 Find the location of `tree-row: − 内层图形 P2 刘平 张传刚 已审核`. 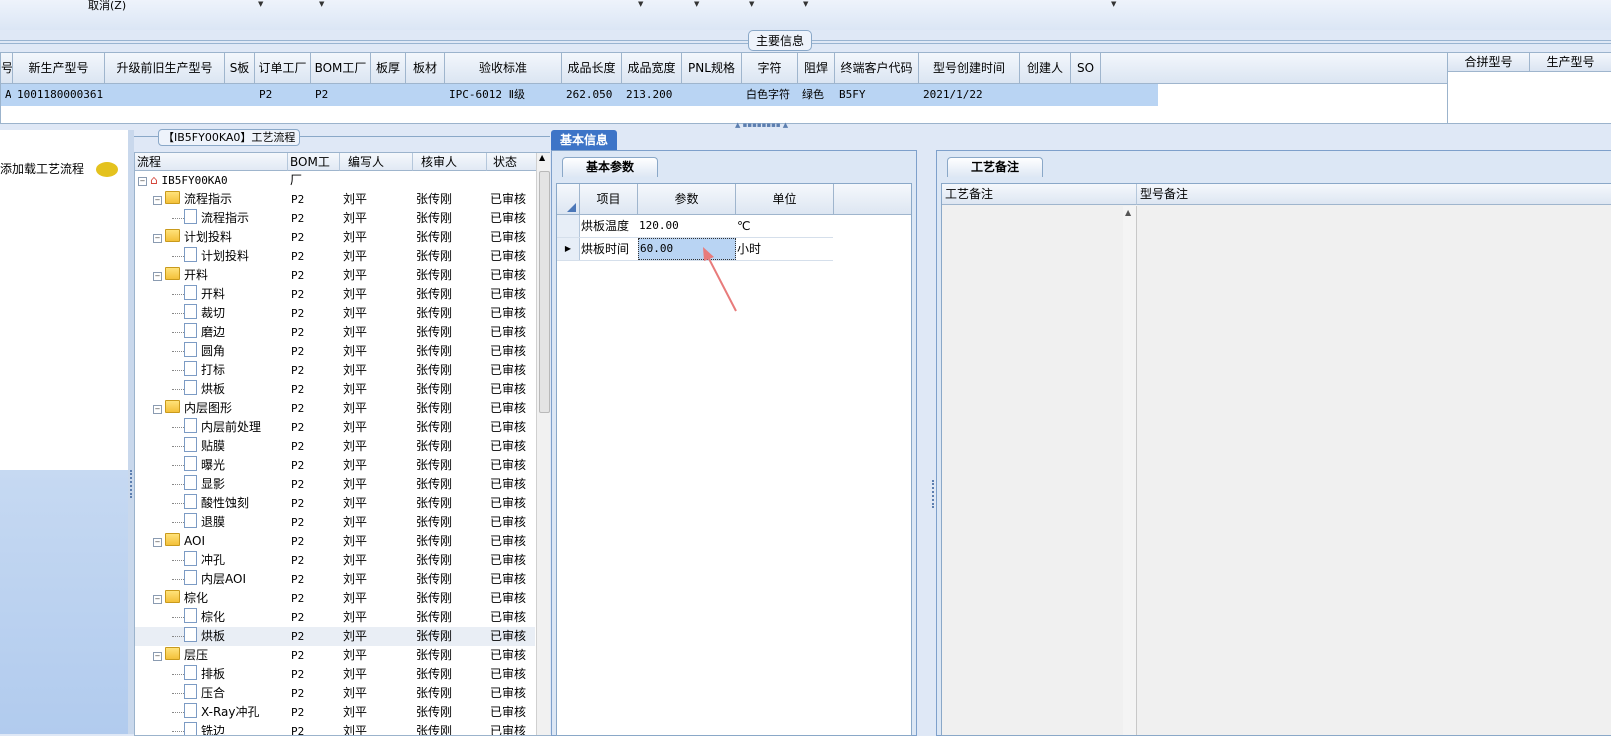

tree-row: − 内层图形 P2 刘平 张传刚 已审核 is located at coordinates (335, 408).